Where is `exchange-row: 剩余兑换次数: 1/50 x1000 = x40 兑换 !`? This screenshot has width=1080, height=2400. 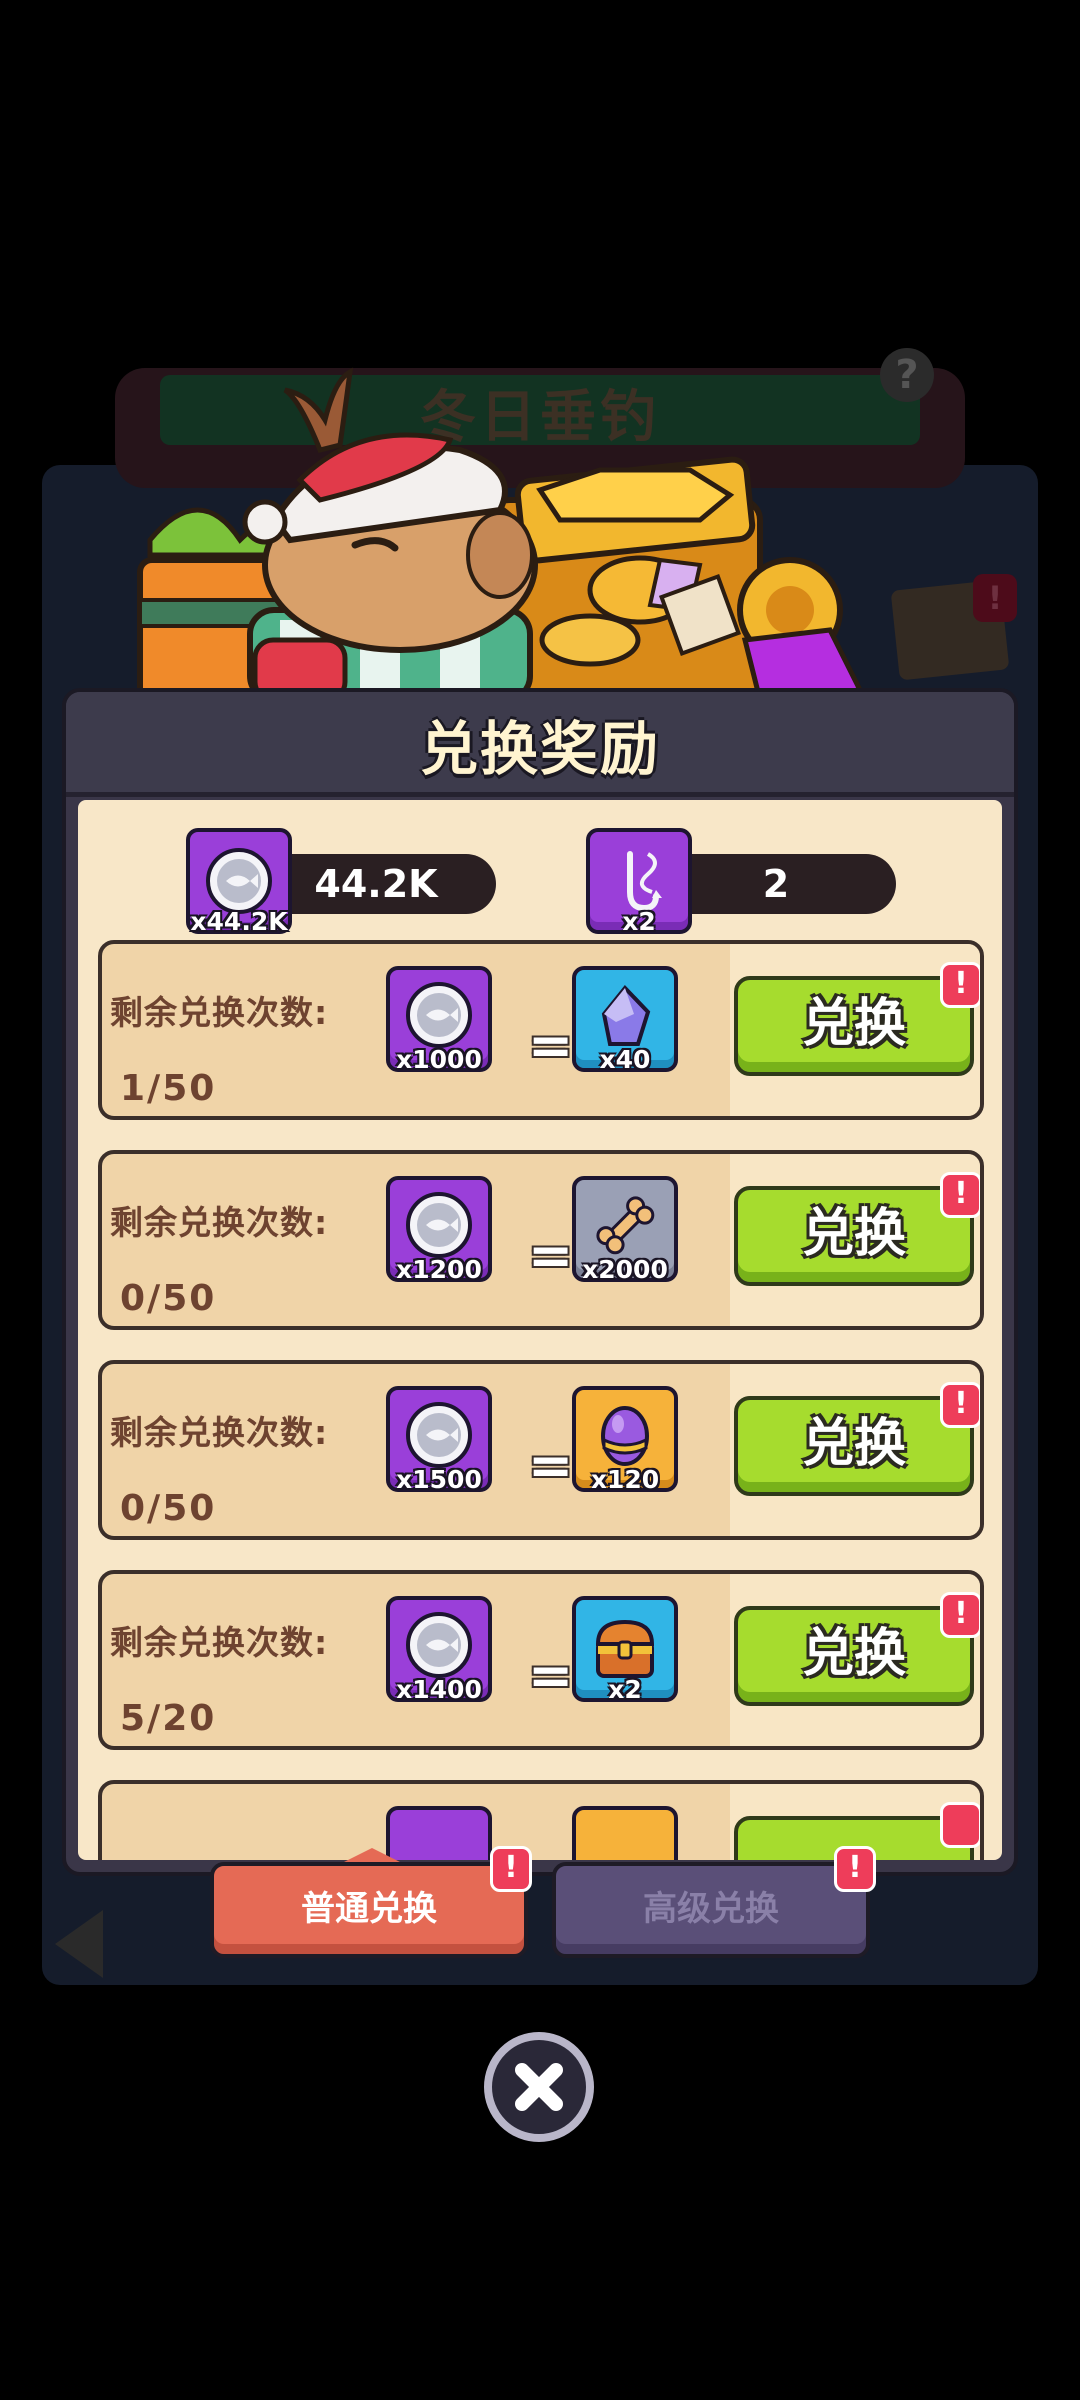
exchange-row: 剩余兑换次数: 1/50 x1000 = x40 兑换 ! is located at coordinates (541, 1030).